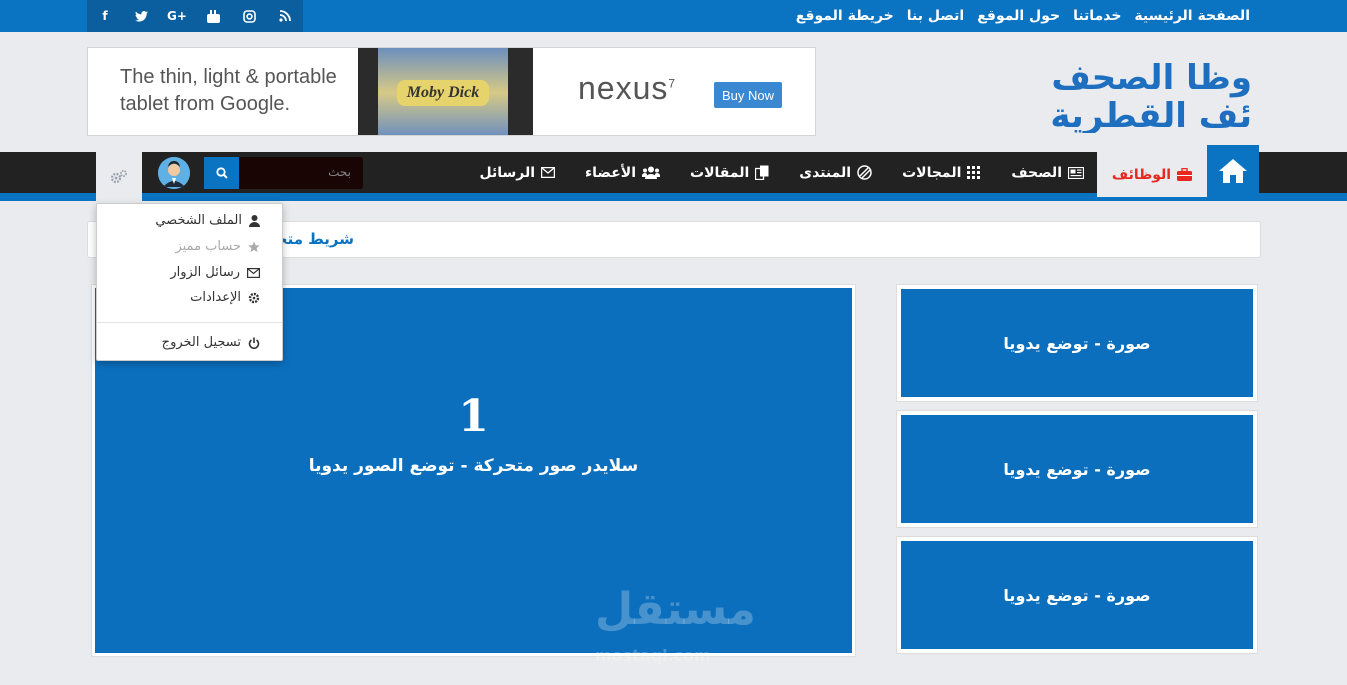  What do you see at coordinates (177, 16) in the screenshot?
I see `google-plus-icon: G+` at bounding box center [177, 16].